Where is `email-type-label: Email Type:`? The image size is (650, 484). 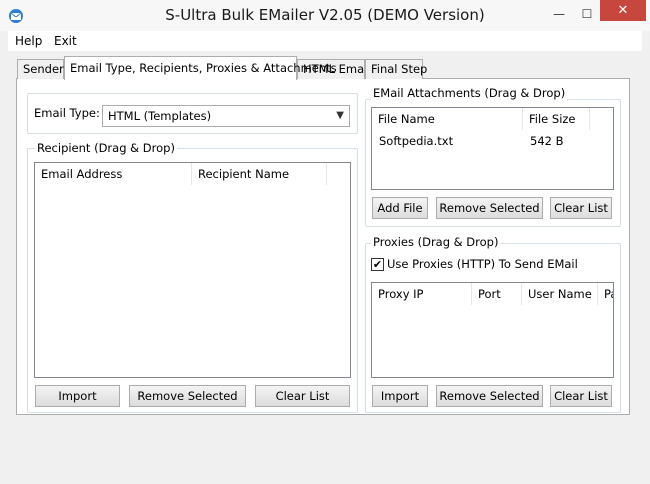 email-type-label: Email Type: is located at coordinates (67, 113).